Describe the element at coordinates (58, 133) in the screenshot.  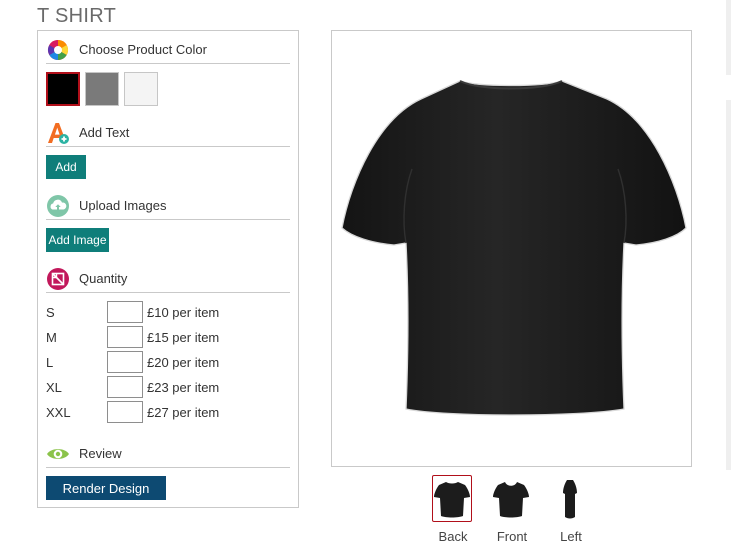
I see `text-add-icon` at that location.